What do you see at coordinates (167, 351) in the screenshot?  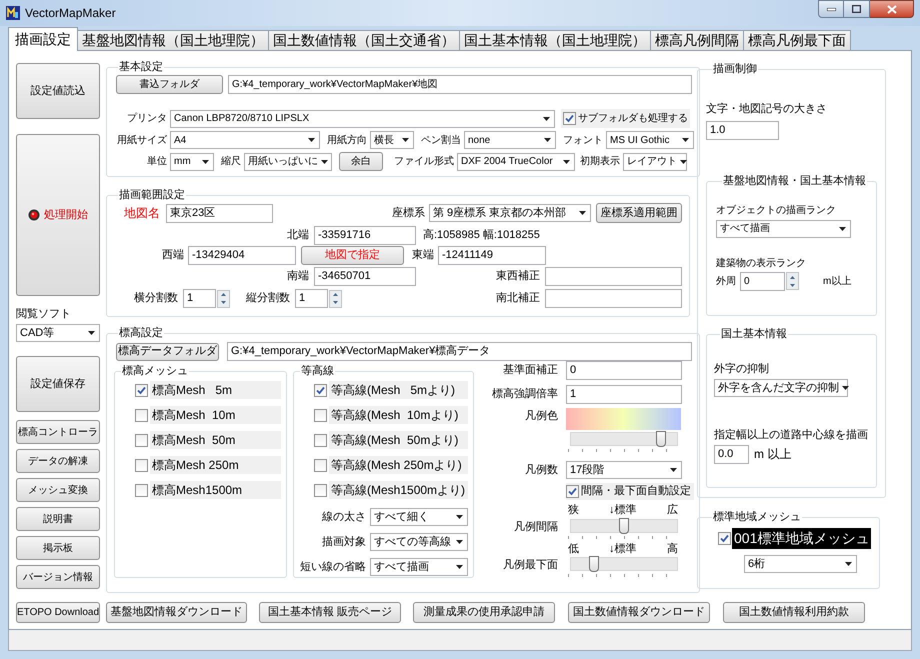 I see `button: 標高データフォルダ` at bounding box center [167, 351].